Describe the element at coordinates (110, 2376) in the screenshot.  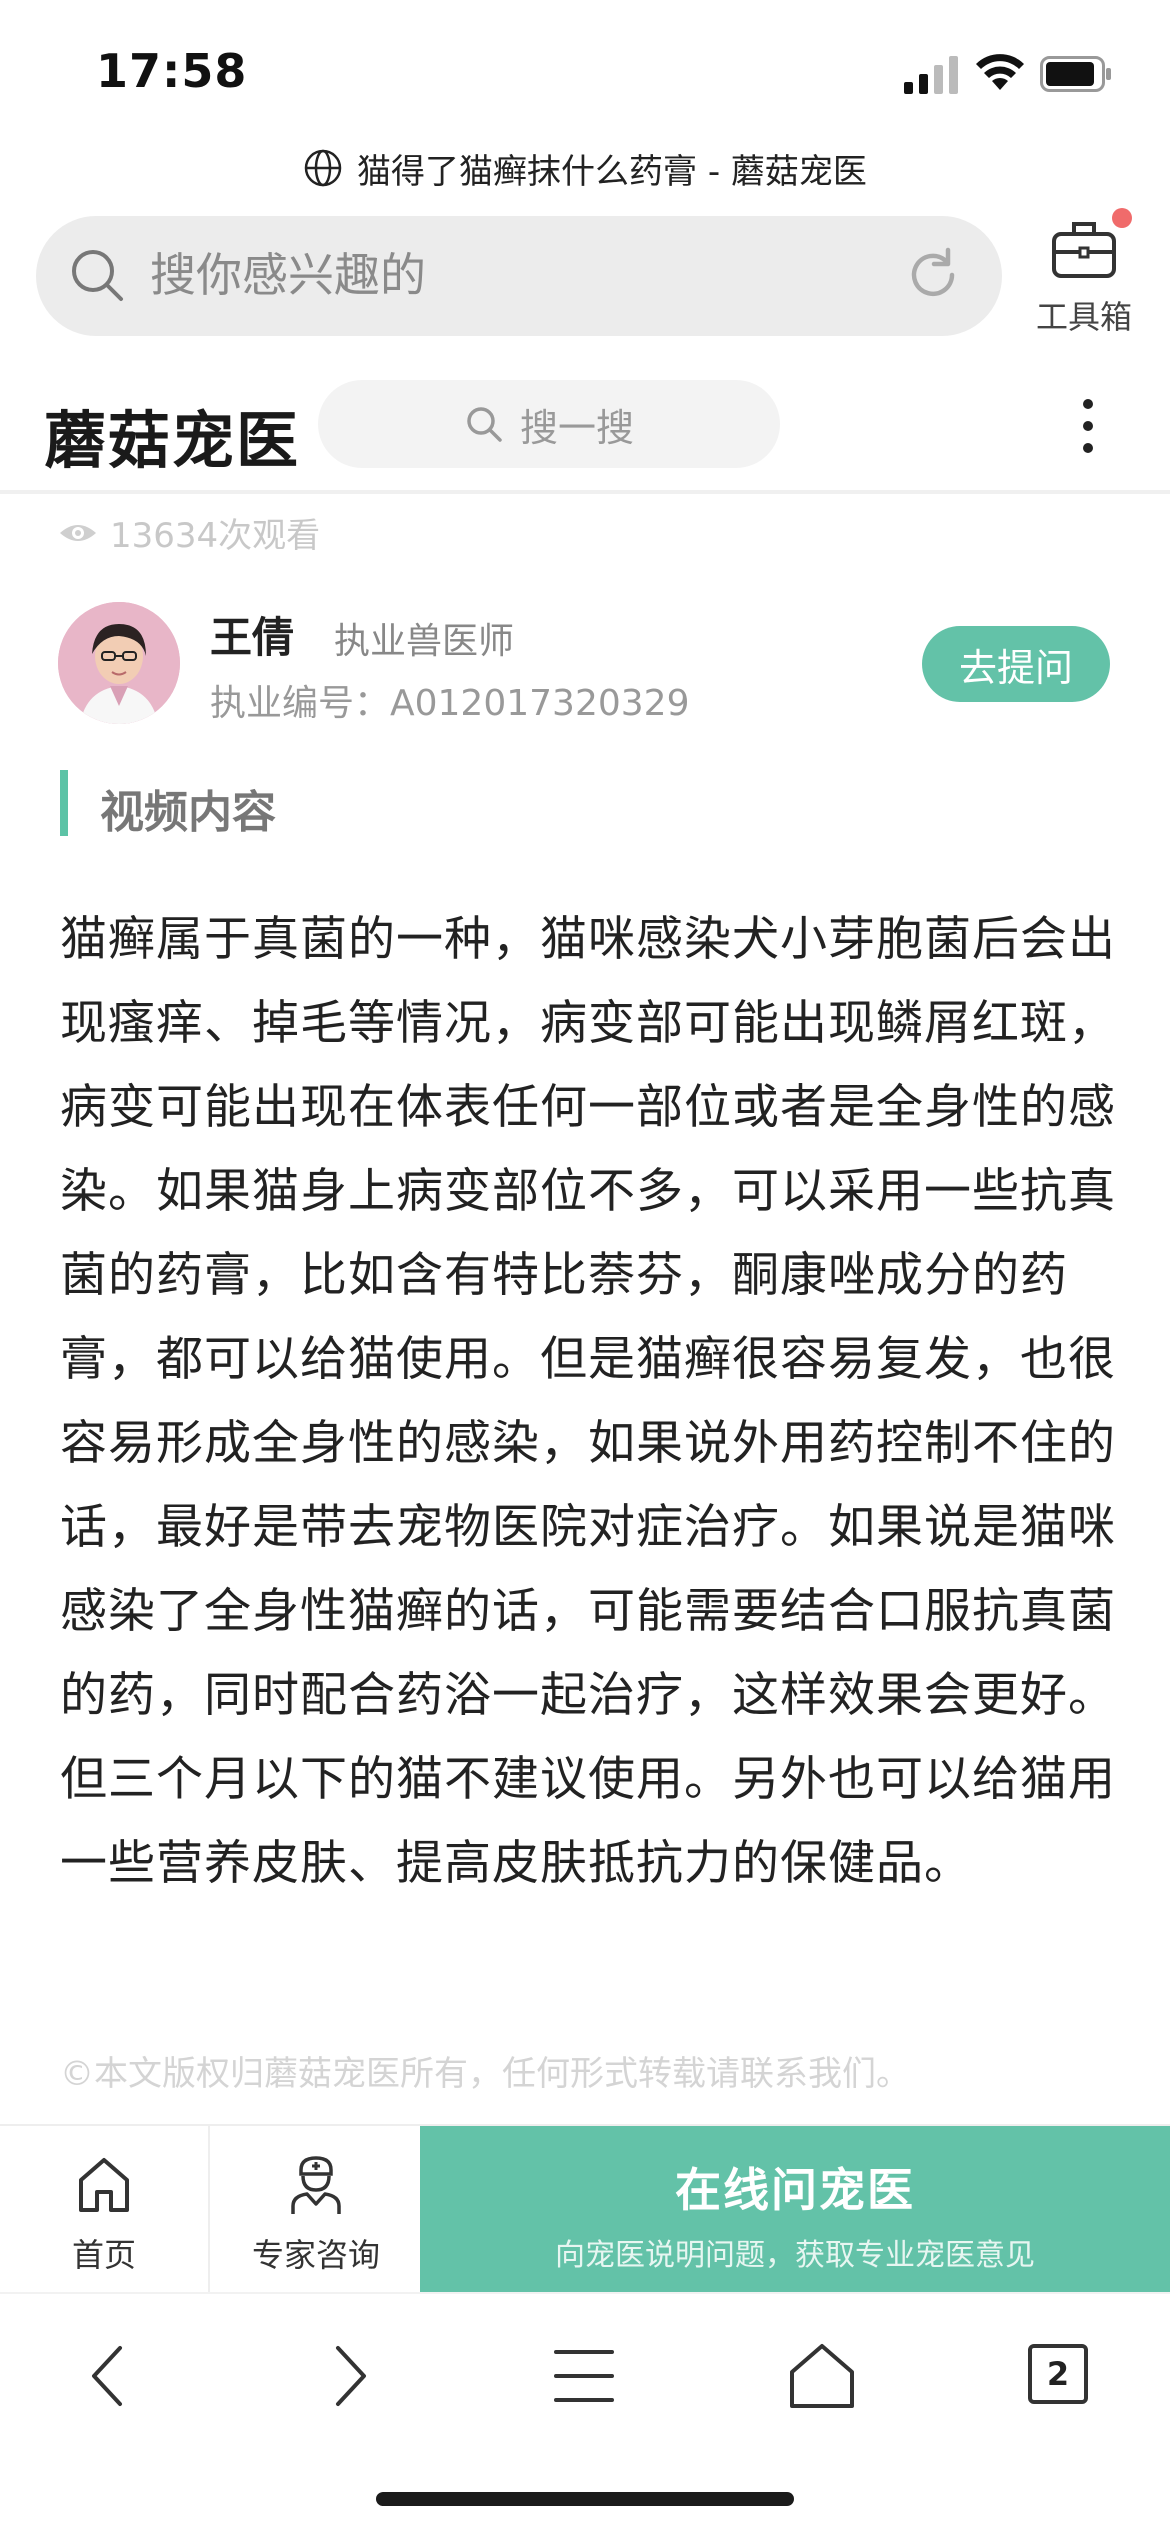
I see `back-icon` at that location.